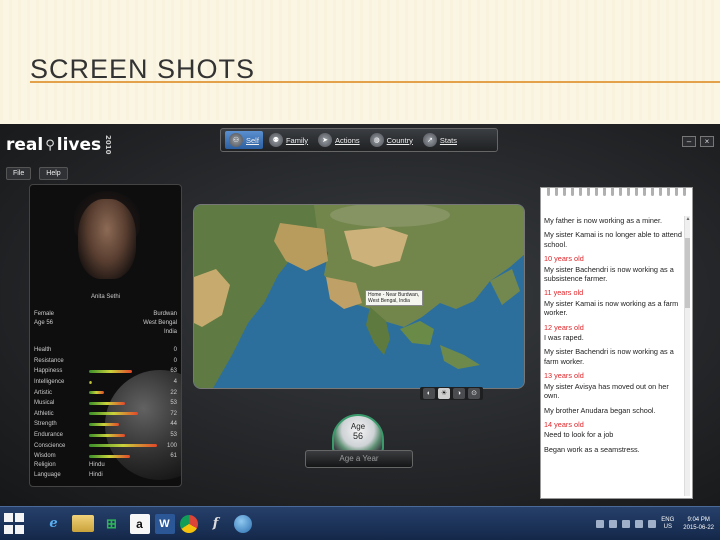 This screenshot has height=540, width=720. Describe the element at coordinates (707, 141) in the screenshot. I see `close-button: ×` at that location.